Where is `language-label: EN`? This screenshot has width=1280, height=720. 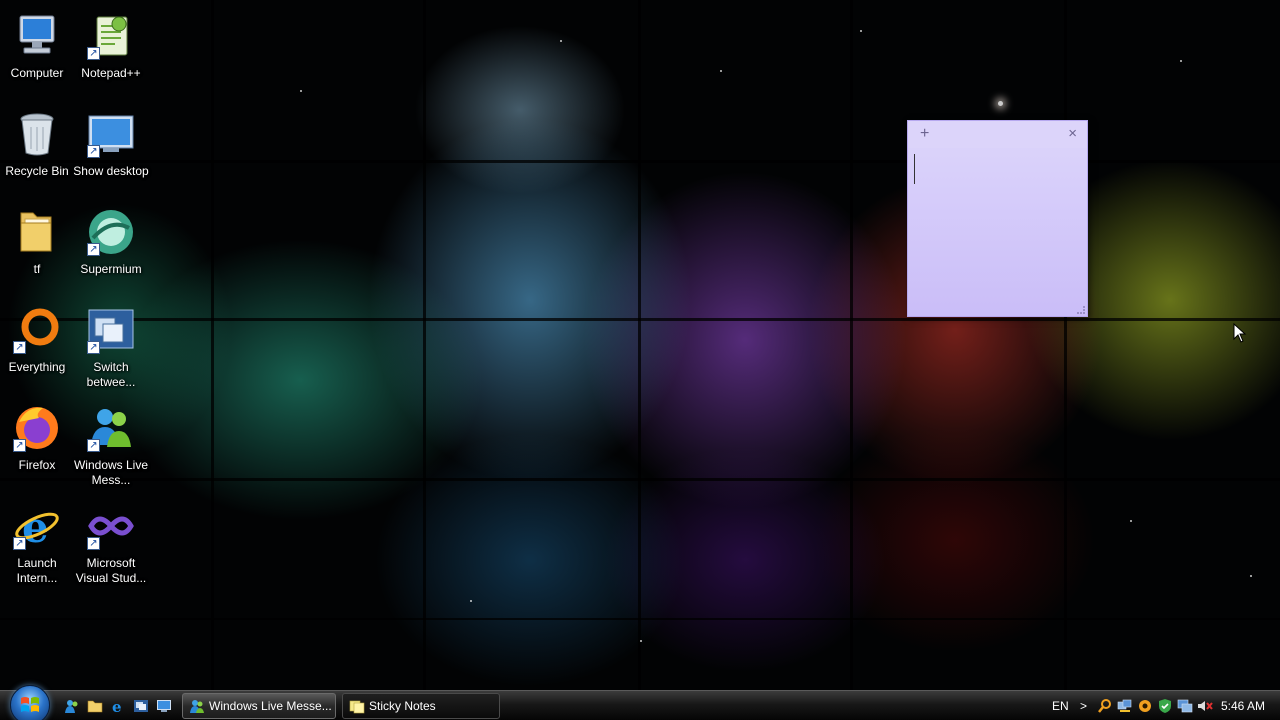 language-label: EN is located at coordinates (1060, 706).